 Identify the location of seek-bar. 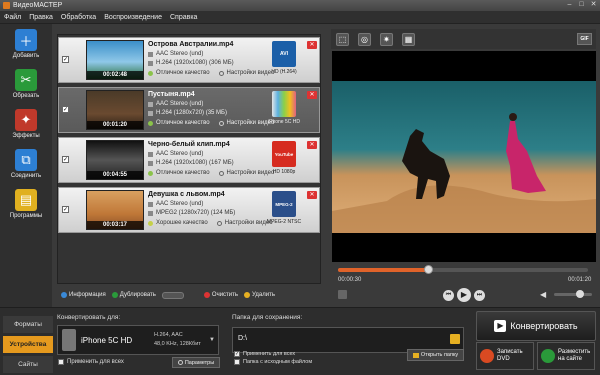
(463, 269).